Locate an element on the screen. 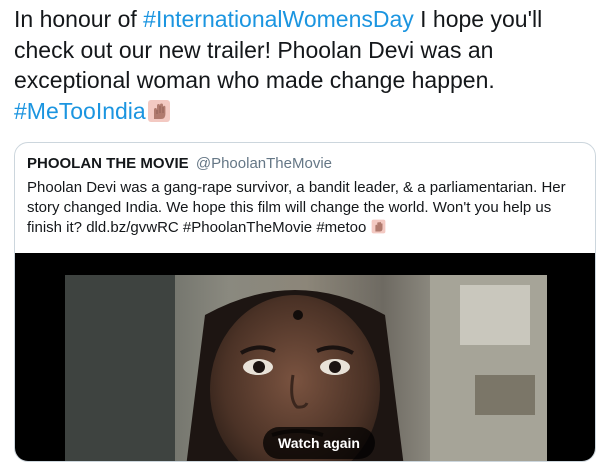  hashtag-international-womens-day: #InternationalWomensDay is located at coordinates (278, 19).